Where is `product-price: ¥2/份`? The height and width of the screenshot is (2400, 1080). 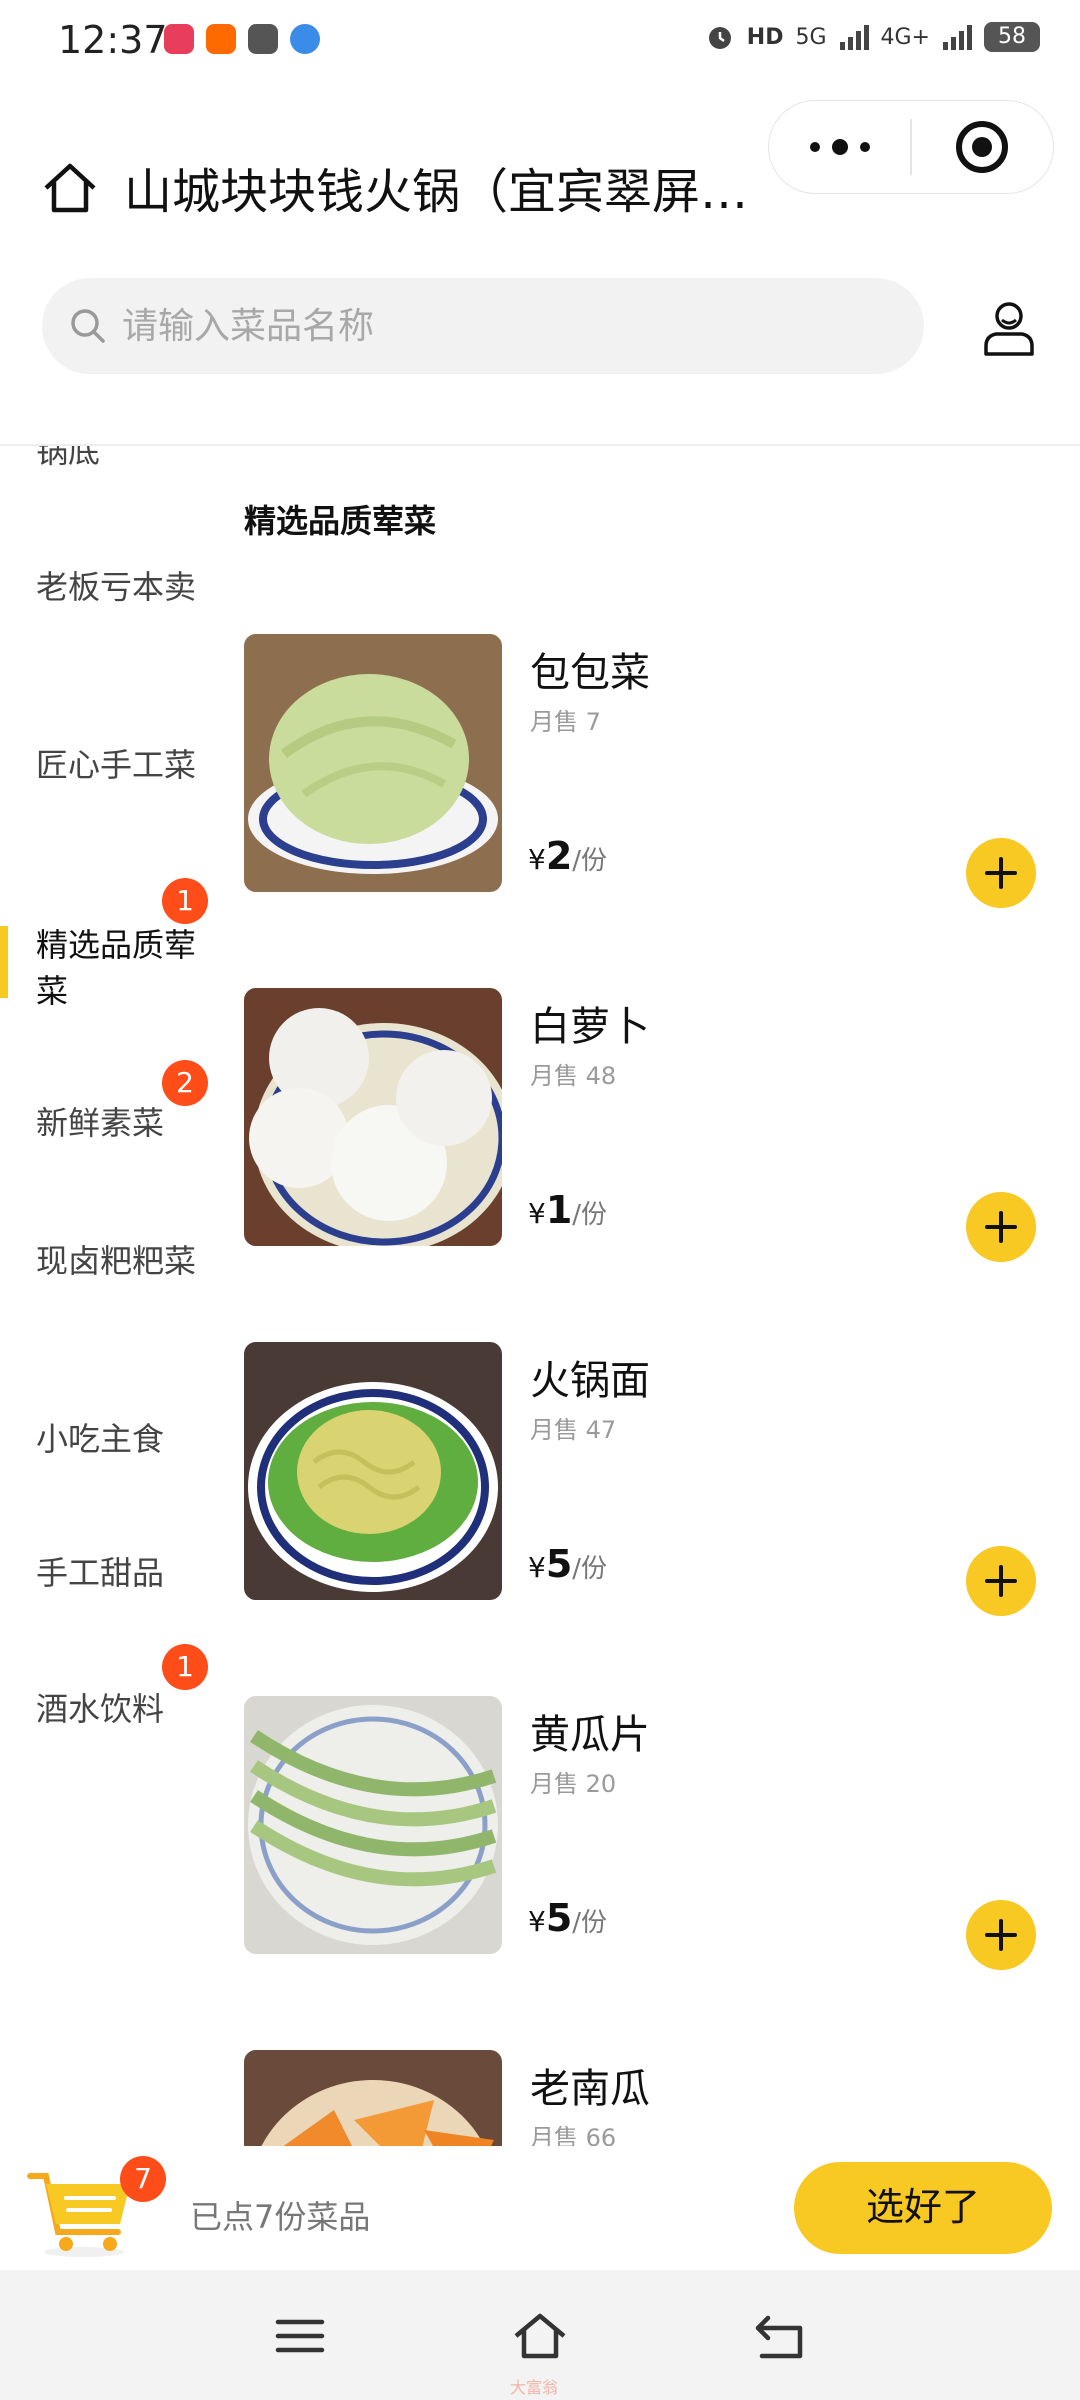
product-price: ¥2/份 is located at coordinates (568, 856).